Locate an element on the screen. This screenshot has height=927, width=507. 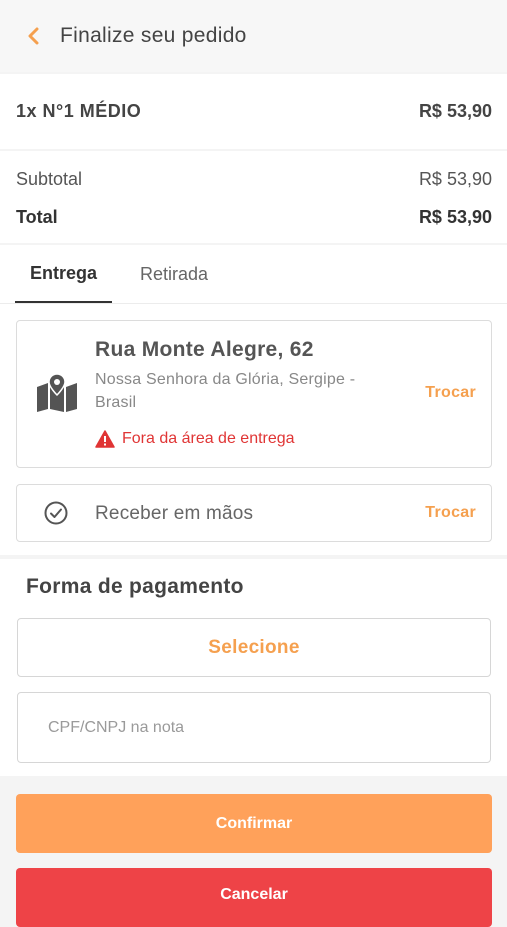
total-row: Total R$ 53,90 is located at coordinates (254, 217).